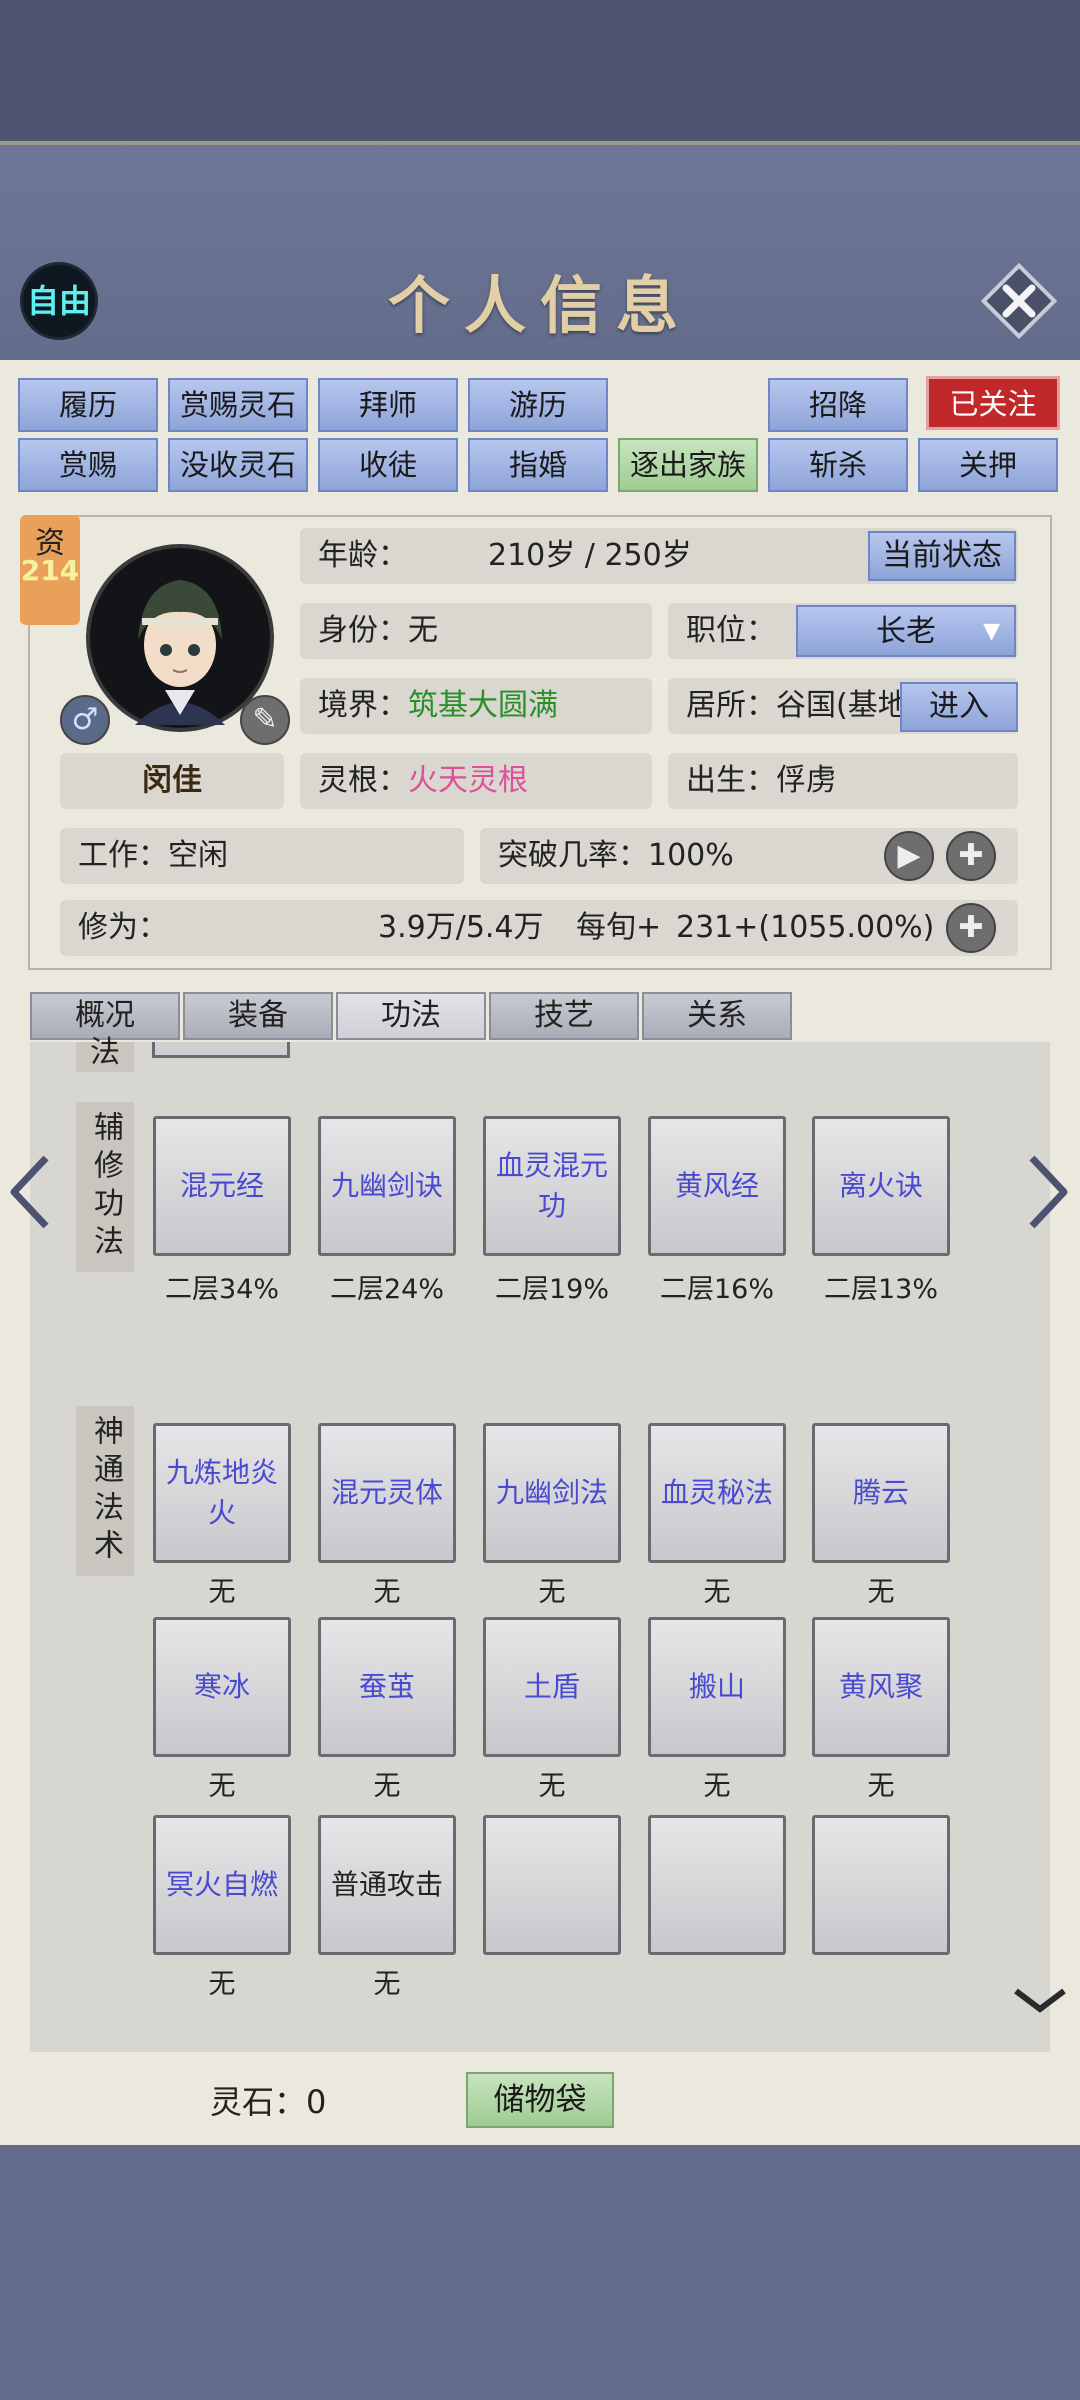  Describe the element at coordinates (88, 465) in the screenshot. I see `reward-button: 赏赐` at that location.